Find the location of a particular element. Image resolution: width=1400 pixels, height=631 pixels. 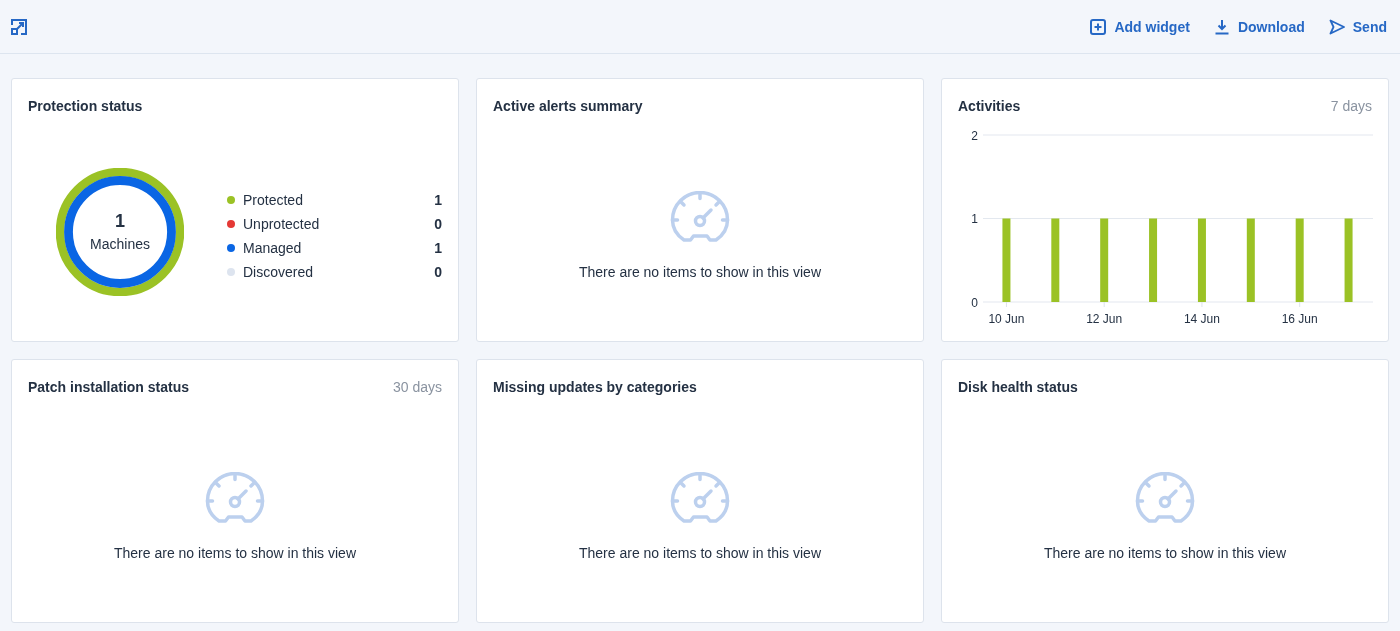

period-label: 30 days is located at coordinates (417, 387).